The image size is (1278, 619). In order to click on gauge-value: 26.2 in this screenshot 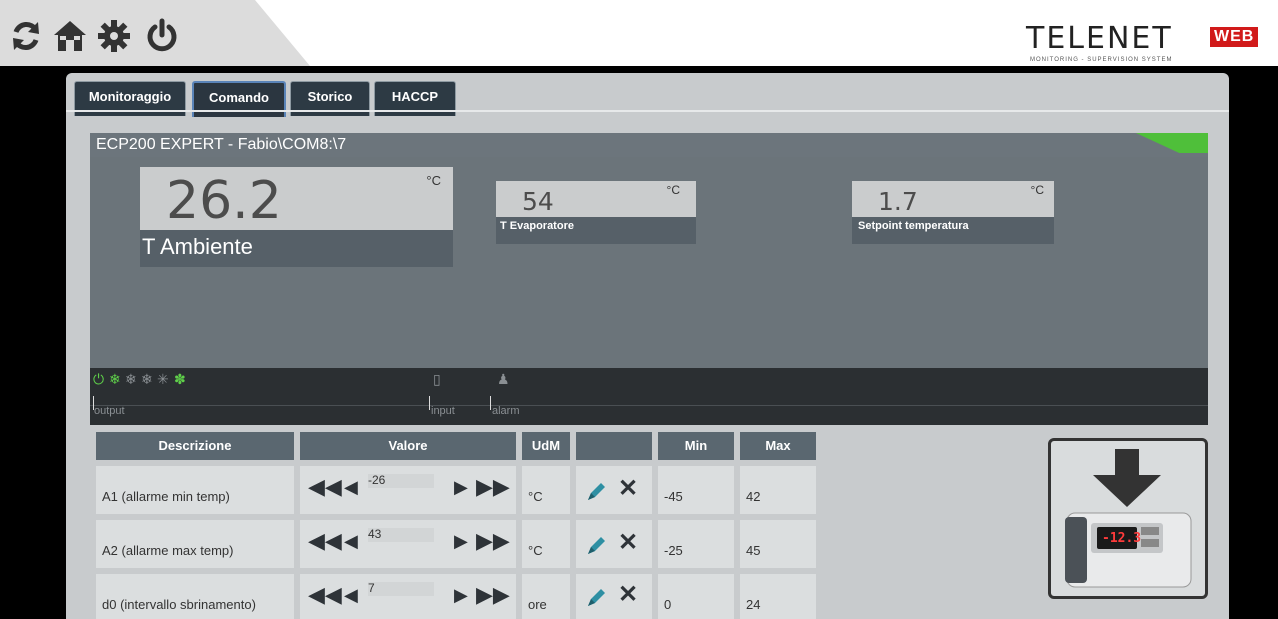, I will do `click(224, 201)`.